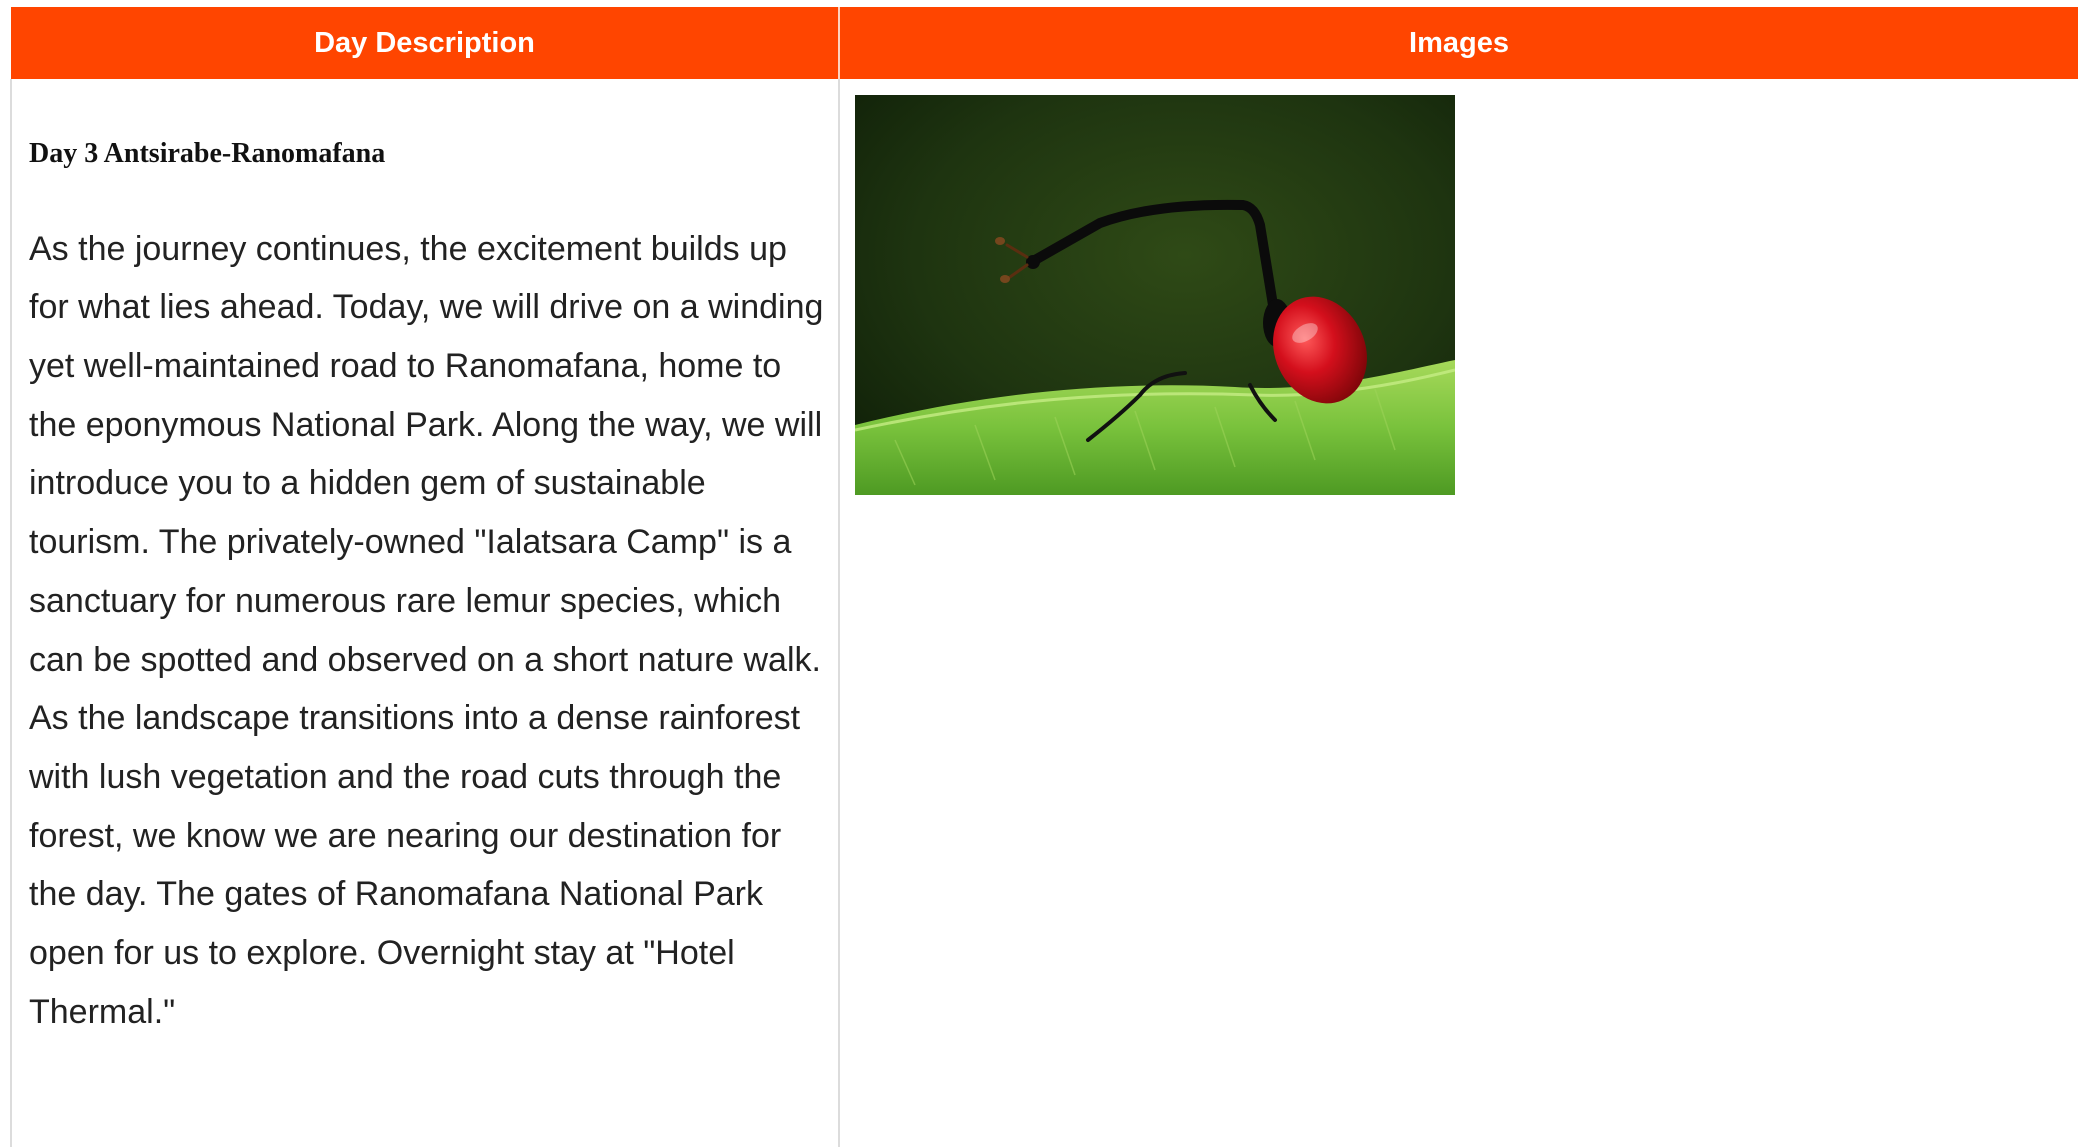  I want to click on day-title: Day 3 Antsirabe-Ranomafana, so click(207, 153).